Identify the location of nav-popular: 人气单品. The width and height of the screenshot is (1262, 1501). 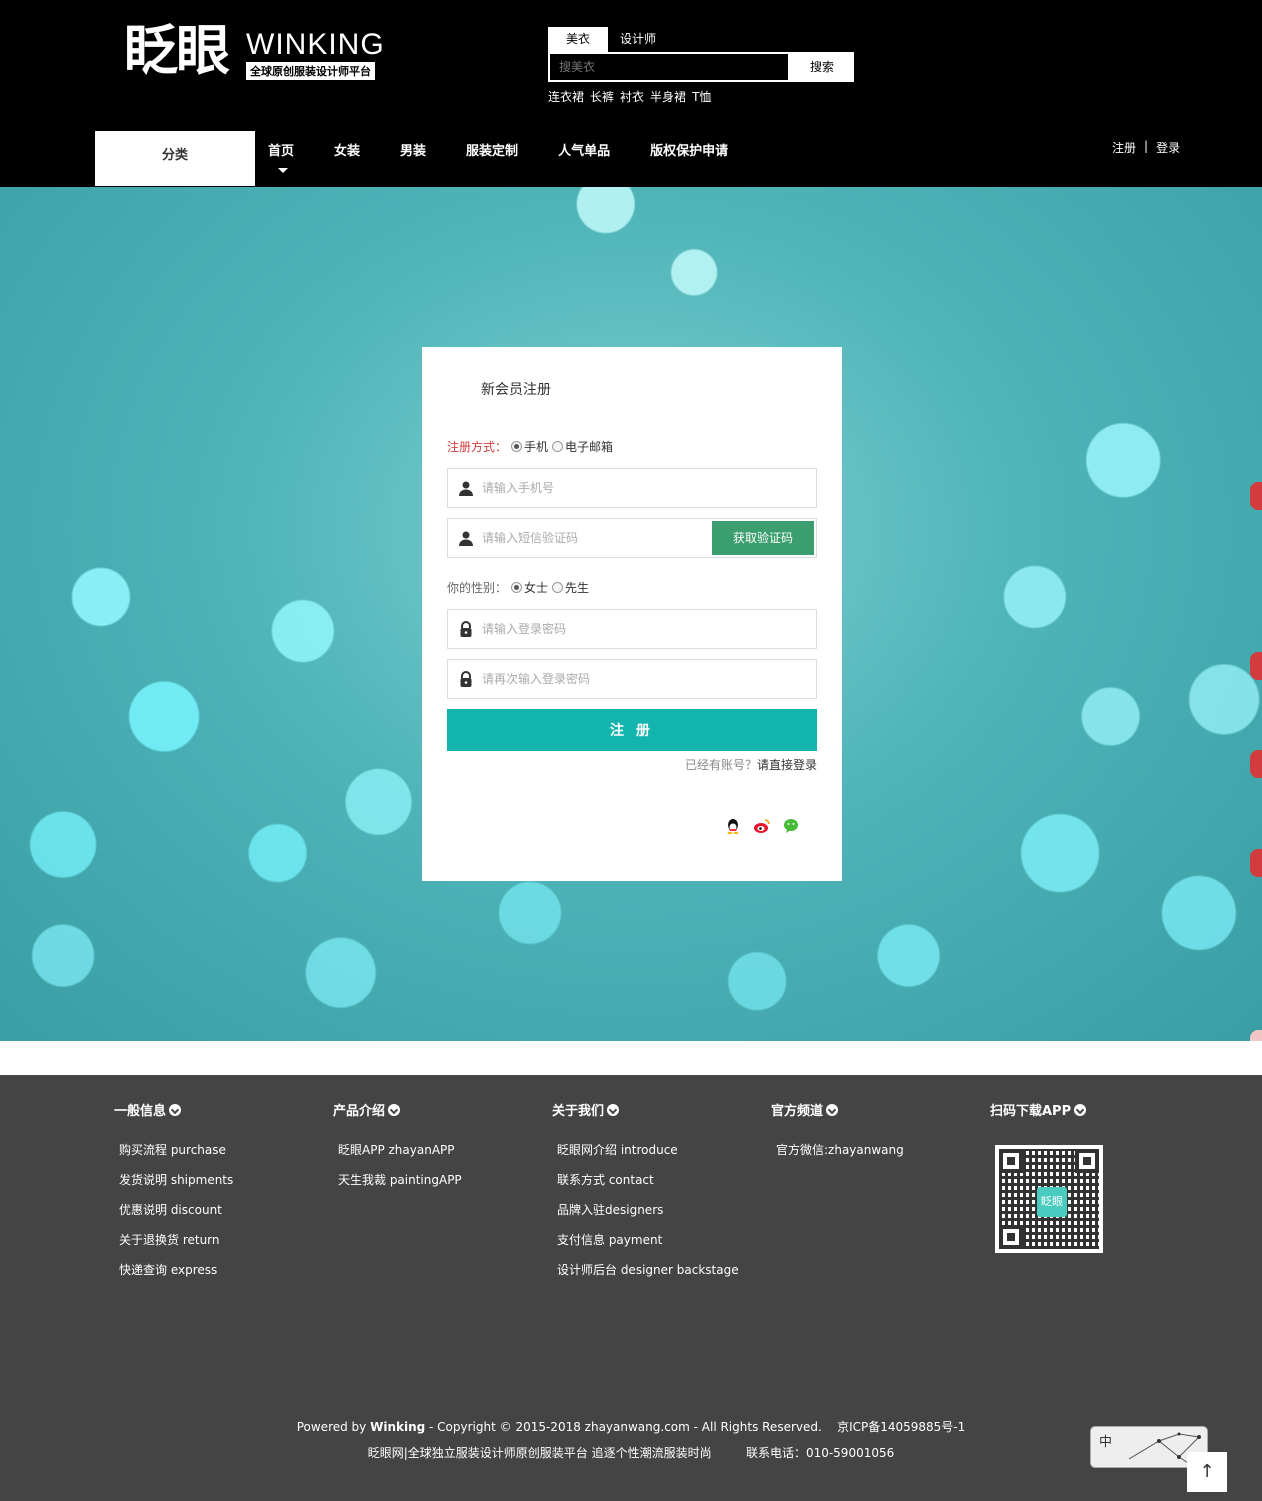
(584, 149).